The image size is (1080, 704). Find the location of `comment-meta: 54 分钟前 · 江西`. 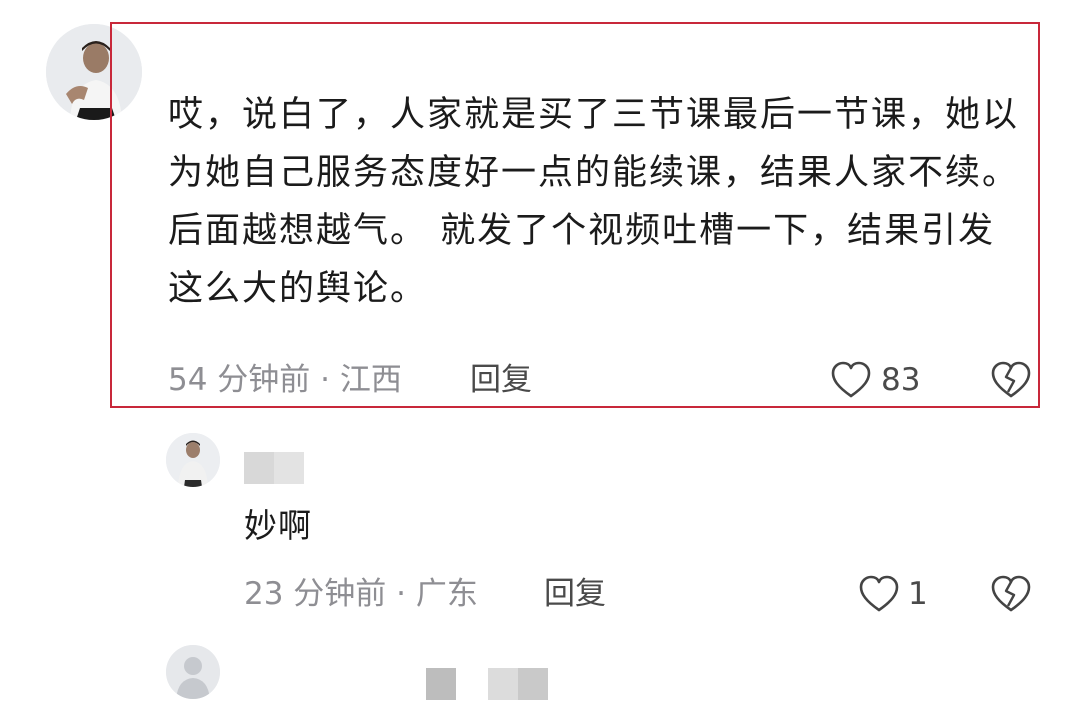

comment-meta: 54 分钟前 · 江西 is located at coordinates (285, 380).